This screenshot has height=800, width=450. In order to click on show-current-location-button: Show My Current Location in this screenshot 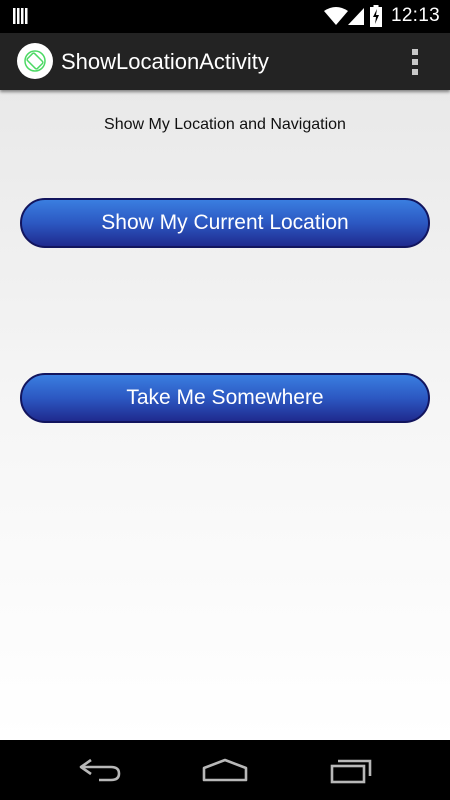, I will do `click(225, 223)`.